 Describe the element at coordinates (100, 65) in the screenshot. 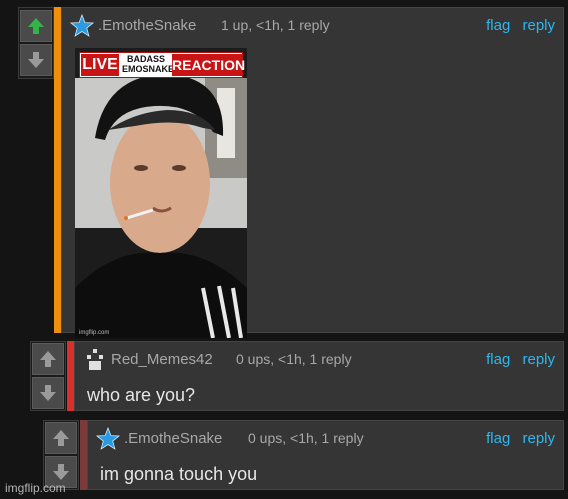

I see `banner-live-text: LIVE` at that location.